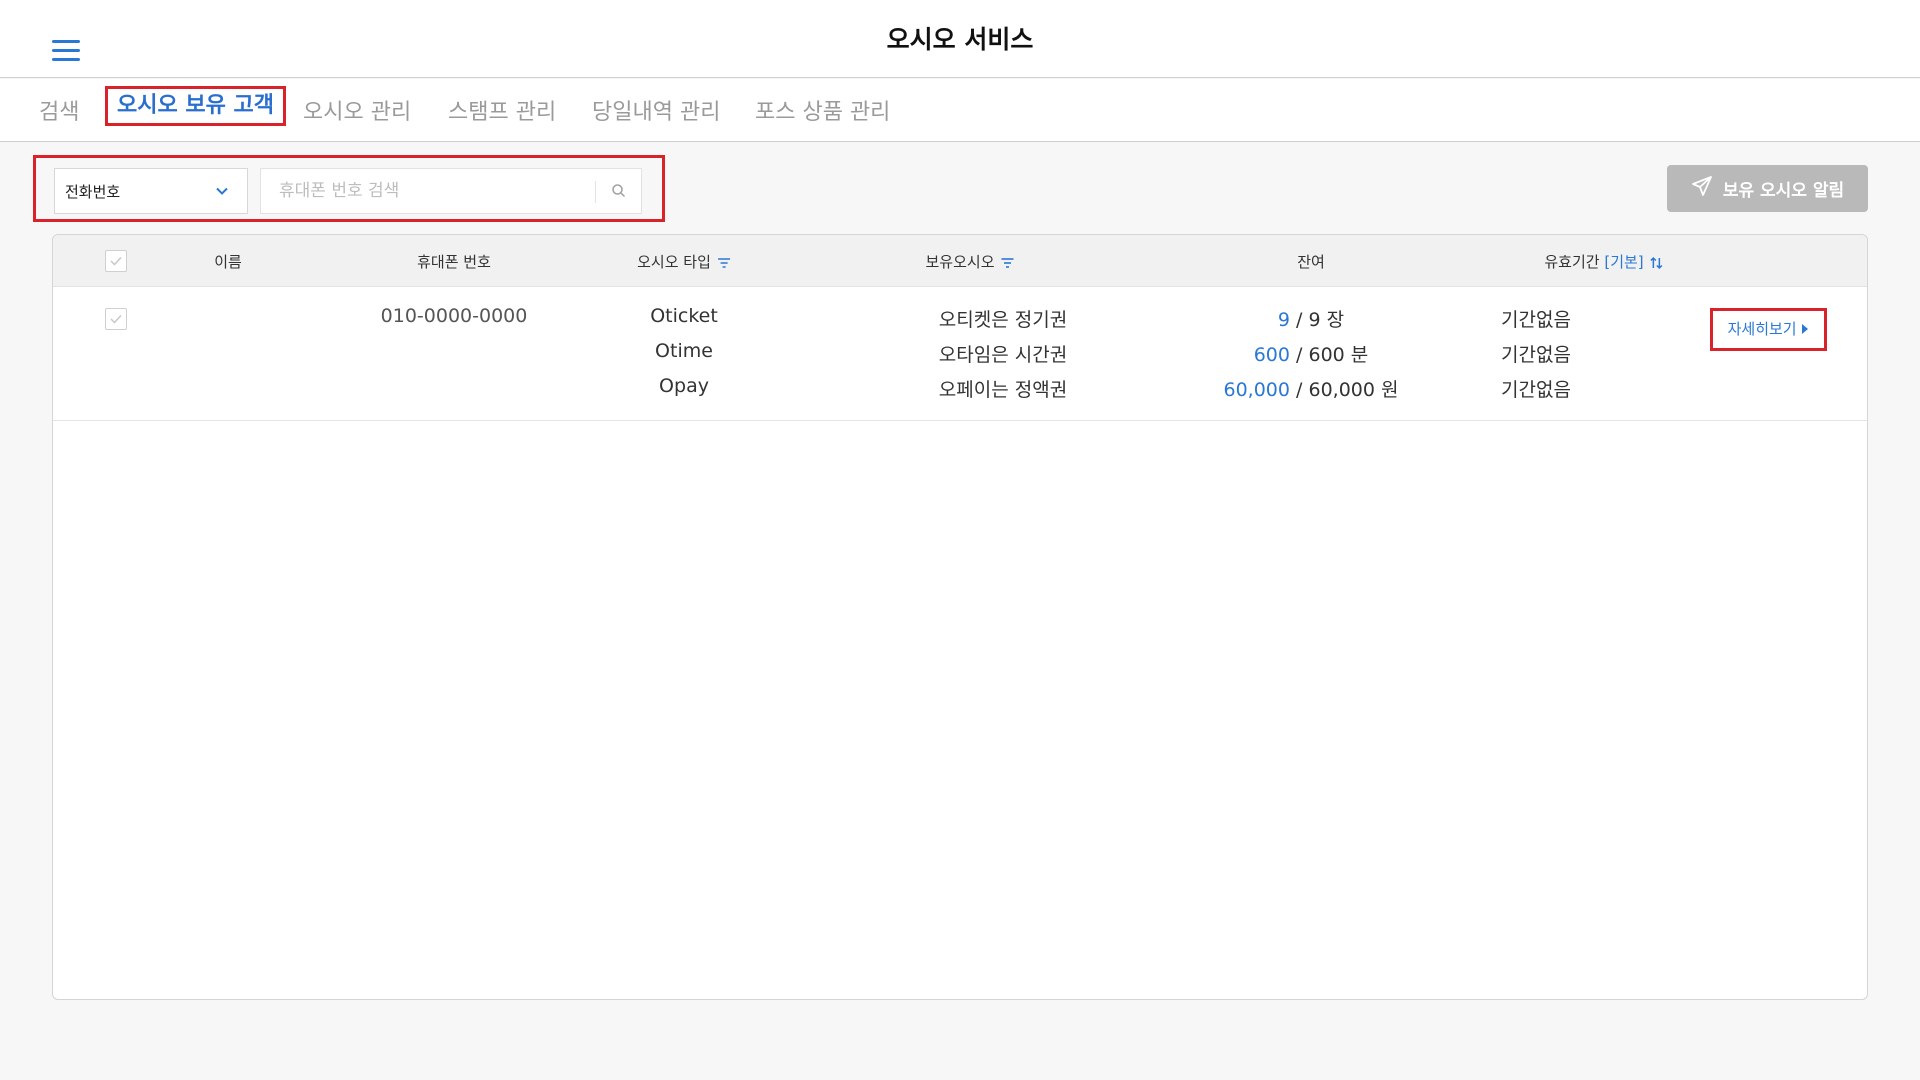  I want to click on holding-osio: 오타임은 시간권, so click(1003, 355).